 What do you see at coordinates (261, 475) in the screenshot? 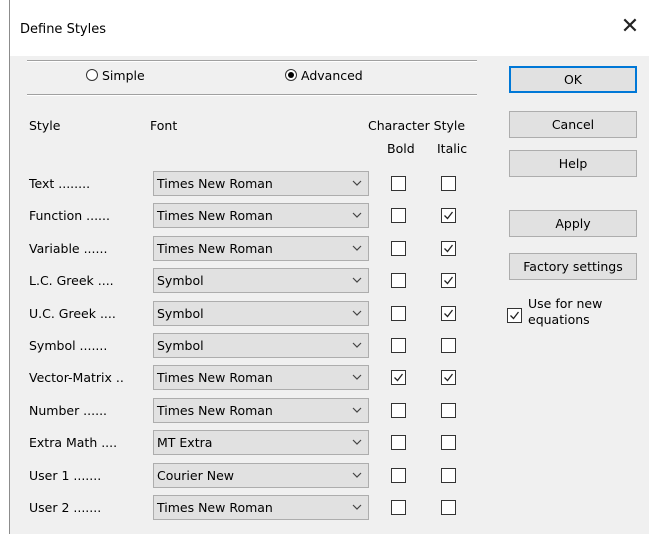
I see `font-select: Courier New` at bounding box center [261, 475].